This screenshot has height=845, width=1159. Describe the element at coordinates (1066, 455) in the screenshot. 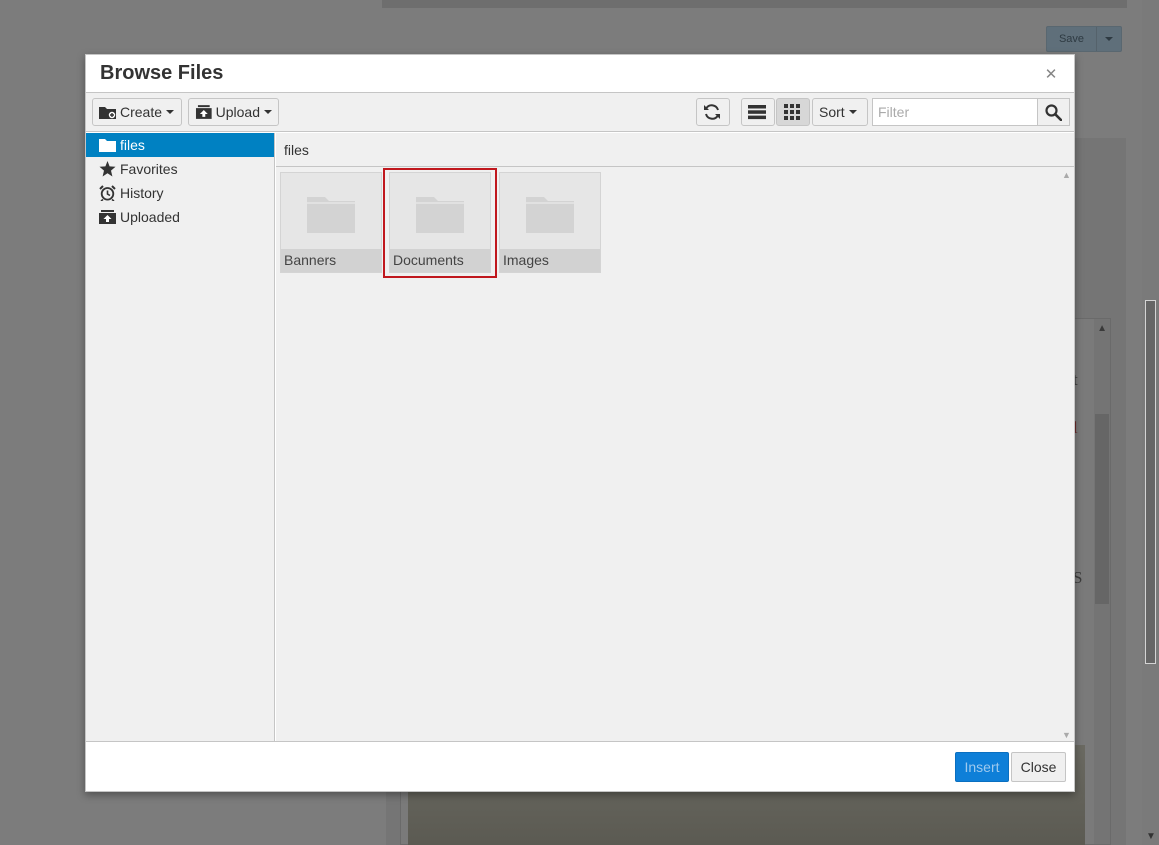

I see `grid-scrollbar: ▲ ▼` at that location.